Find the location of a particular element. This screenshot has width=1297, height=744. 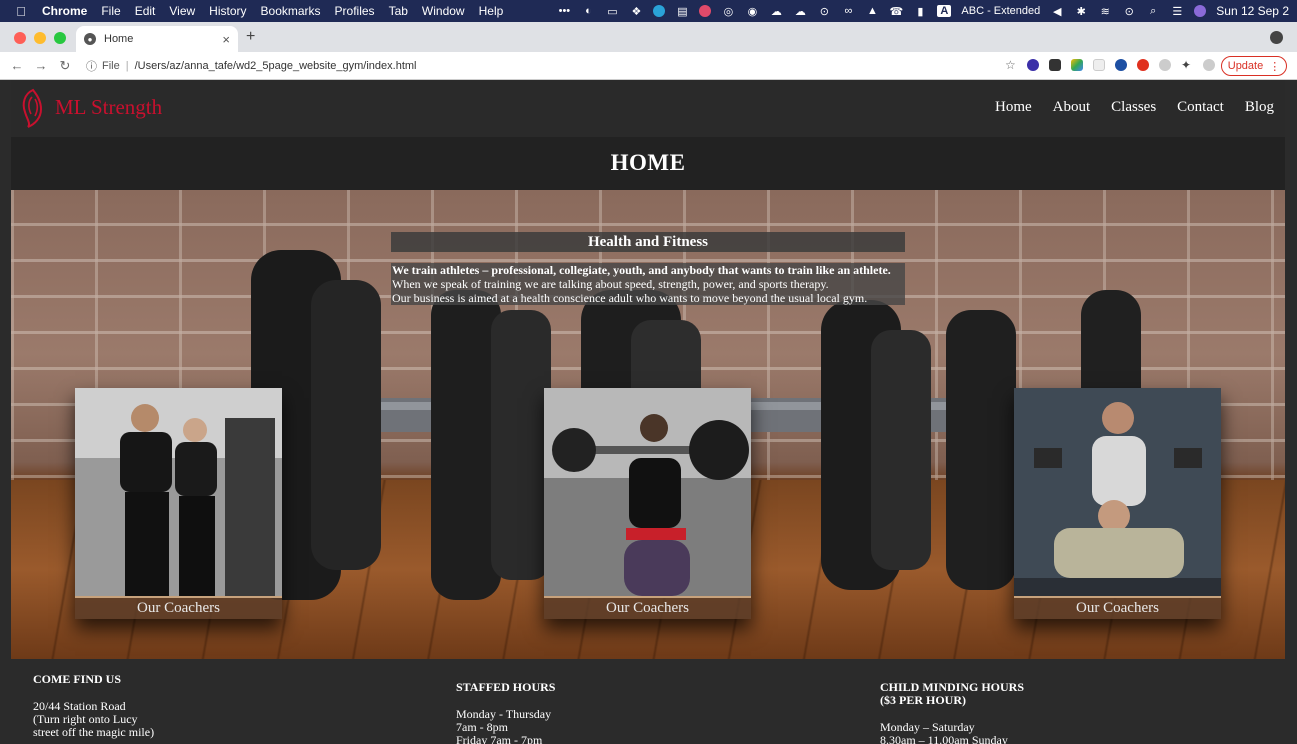

extension-2-icon is located at coordinates (1055, 65).